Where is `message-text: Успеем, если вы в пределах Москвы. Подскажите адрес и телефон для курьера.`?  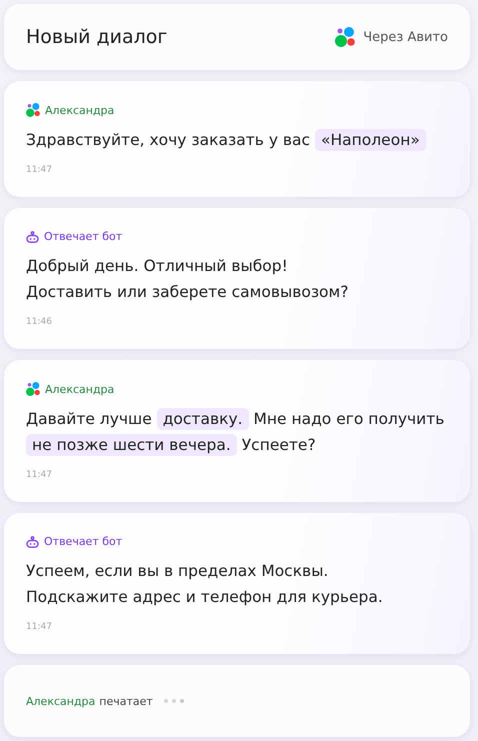 message-text: Успеем, если вы в пределах Москвы. Подскажите адрес и телефон для курьера. is located at coordinates (205, 584).